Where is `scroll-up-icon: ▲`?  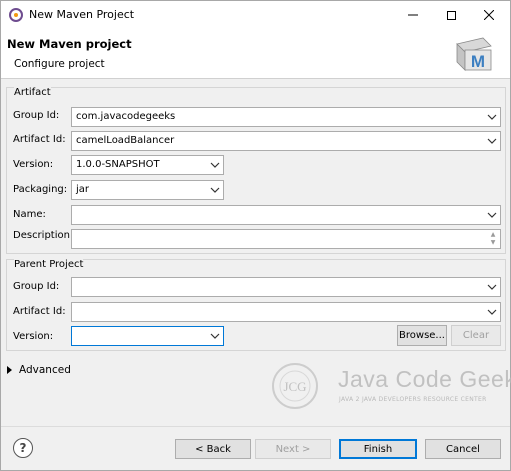
scroll-up-icon: ▲ is located at coordinates (493, 235).